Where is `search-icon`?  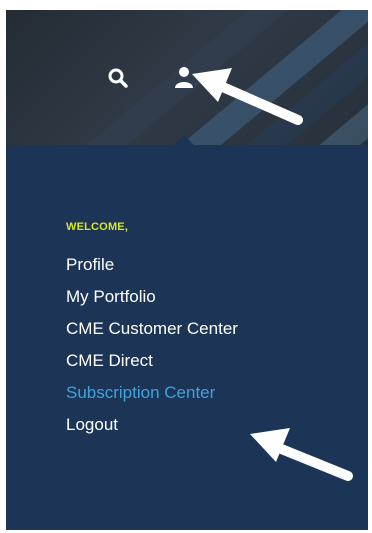 search-icon is located at coordinates (118, 78).